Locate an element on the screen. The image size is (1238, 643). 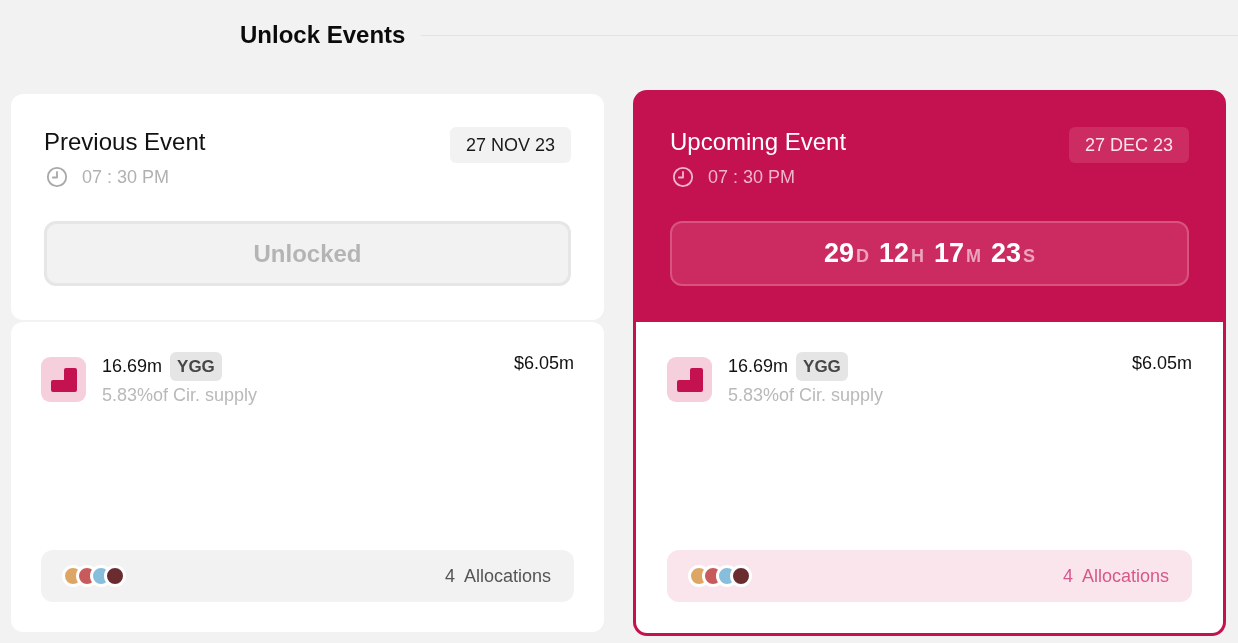
section-title: Unlock Events is located at coordinates (323, 35).